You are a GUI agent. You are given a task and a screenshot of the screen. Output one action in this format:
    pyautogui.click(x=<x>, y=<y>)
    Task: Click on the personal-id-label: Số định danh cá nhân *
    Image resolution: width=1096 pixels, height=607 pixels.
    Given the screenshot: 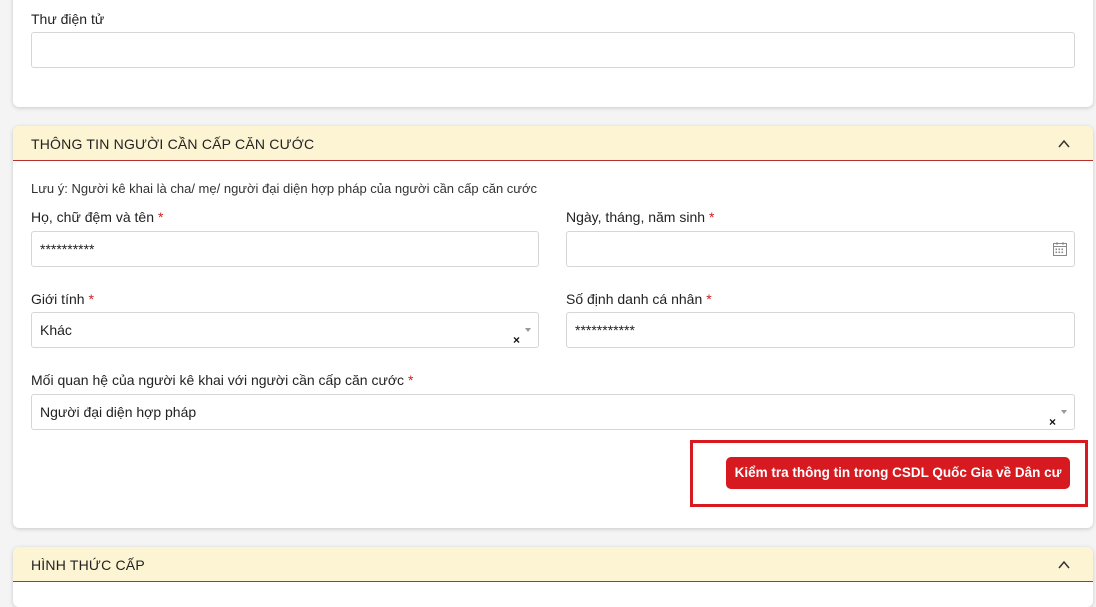 What is the action you would take?
    pyautogui.click(x=639, y=299)
    